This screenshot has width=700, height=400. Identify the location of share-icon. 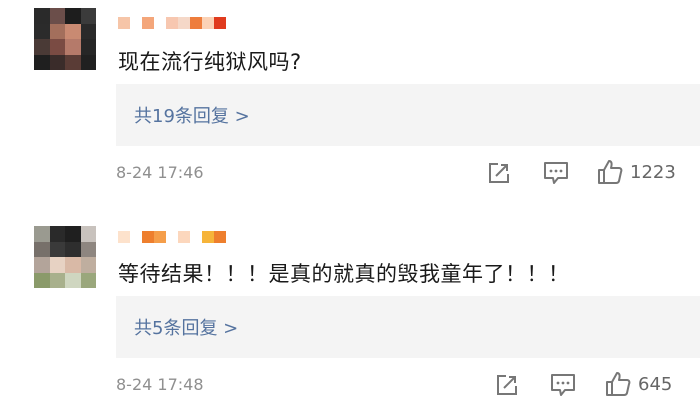
(507, 385).